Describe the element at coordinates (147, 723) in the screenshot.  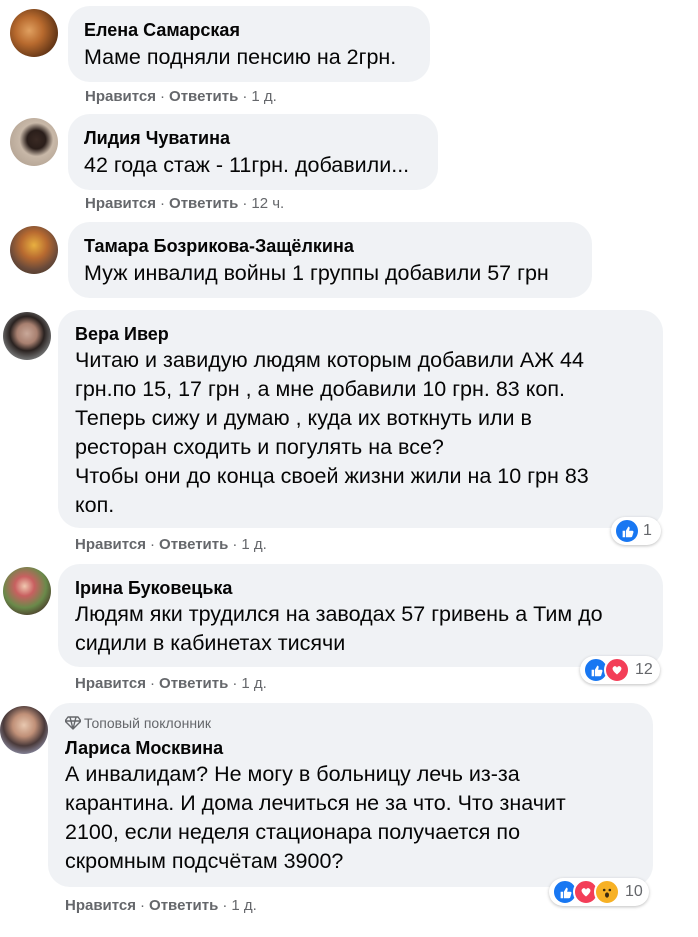
I see `badge-label: Топовый поклонник` at that location.